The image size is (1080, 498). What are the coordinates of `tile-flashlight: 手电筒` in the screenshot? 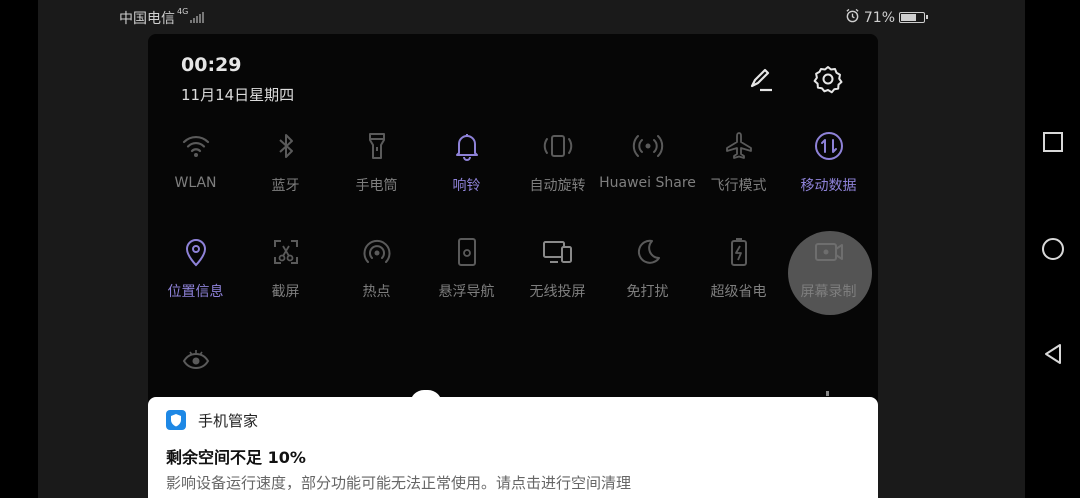 It's located at (376, 169).